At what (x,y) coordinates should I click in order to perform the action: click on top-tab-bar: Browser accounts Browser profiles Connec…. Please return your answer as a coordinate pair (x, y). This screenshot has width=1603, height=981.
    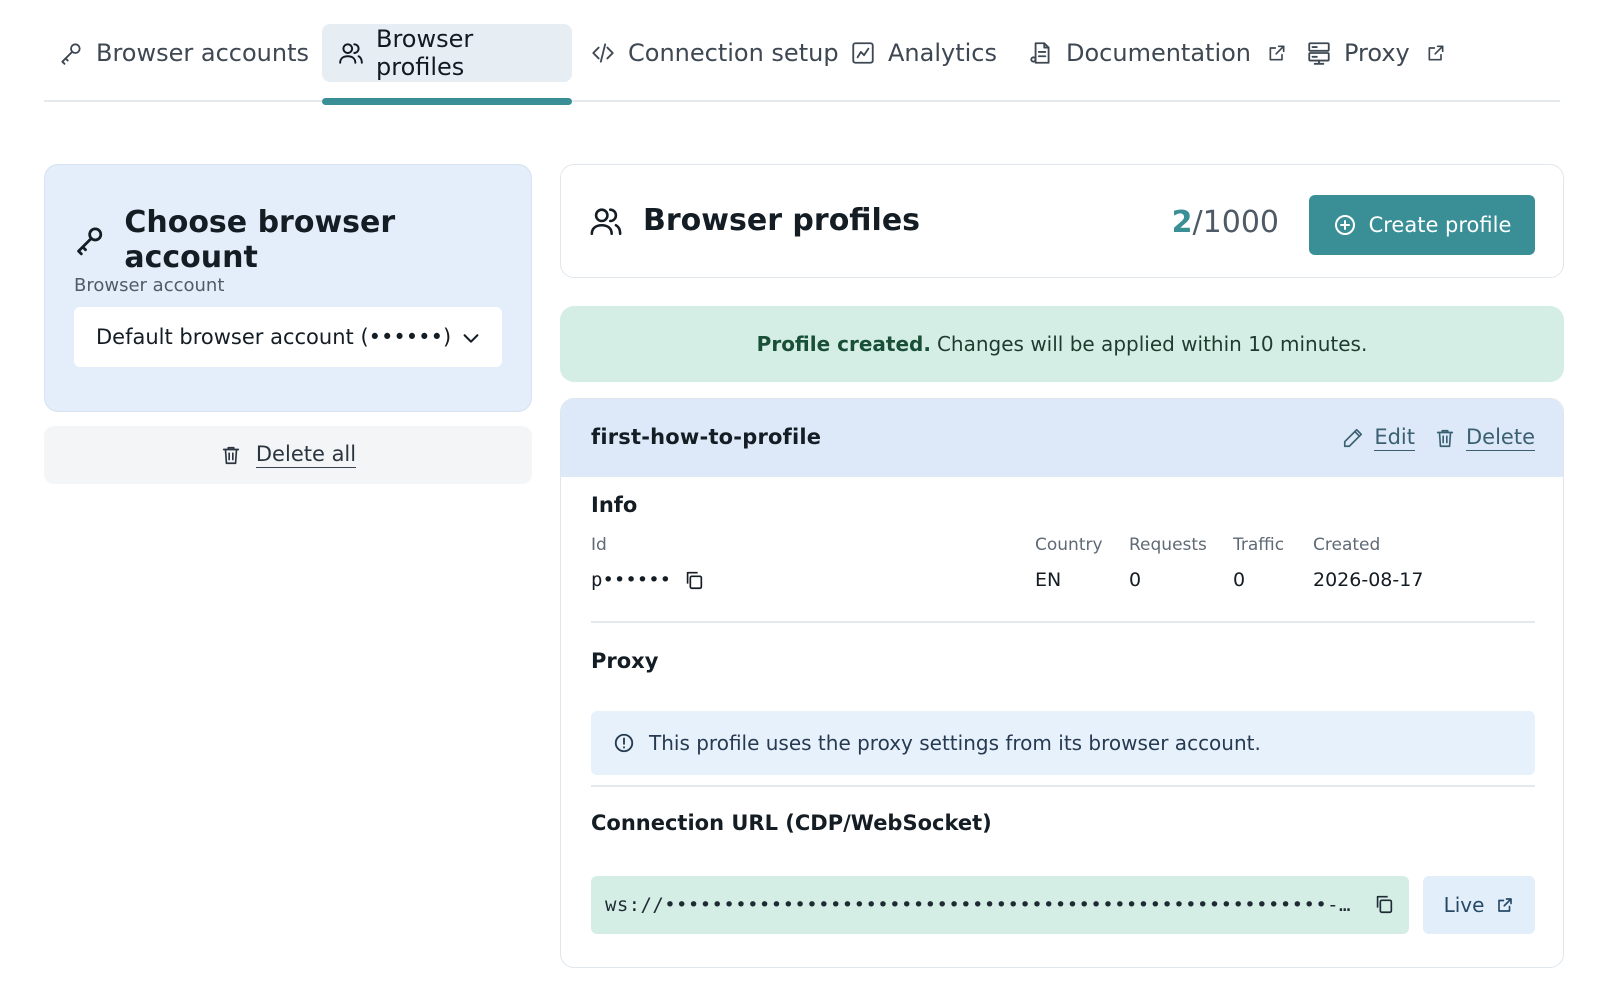
    Looking at the image, I should click on (802, 63).